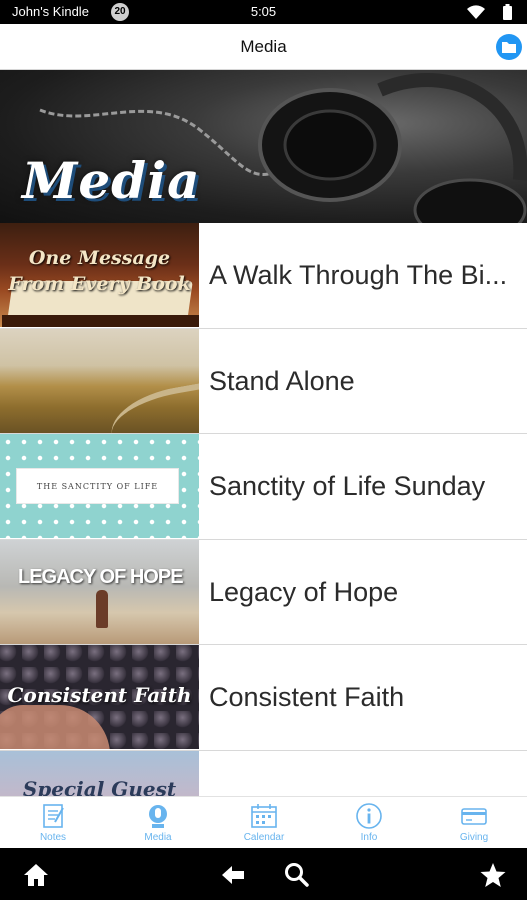 The width and height of the screenshot is (527, 900). I want to click on page-title: Media, so click(263, 46).